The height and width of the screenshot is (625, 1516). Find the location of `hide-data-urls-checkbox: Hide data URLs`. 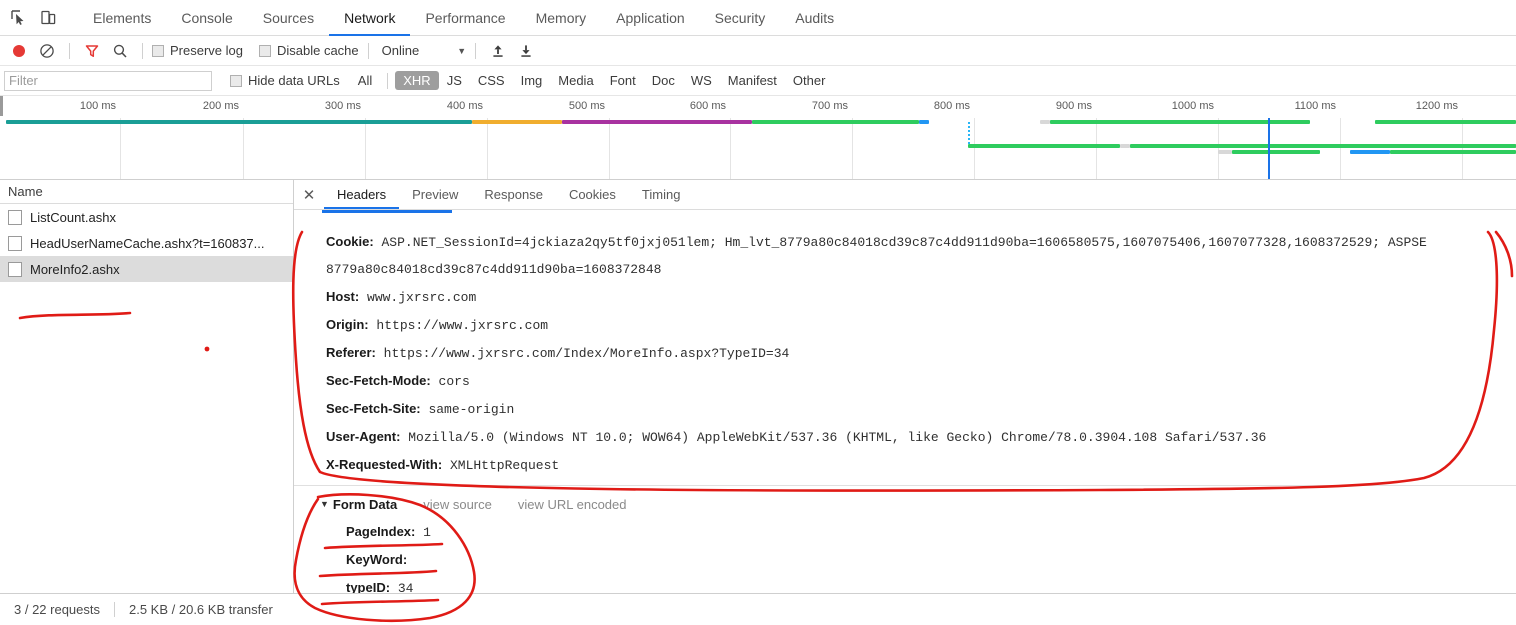

hide-data-urls-checkbox: Hide data URLs is located at coordinates (285, 80).